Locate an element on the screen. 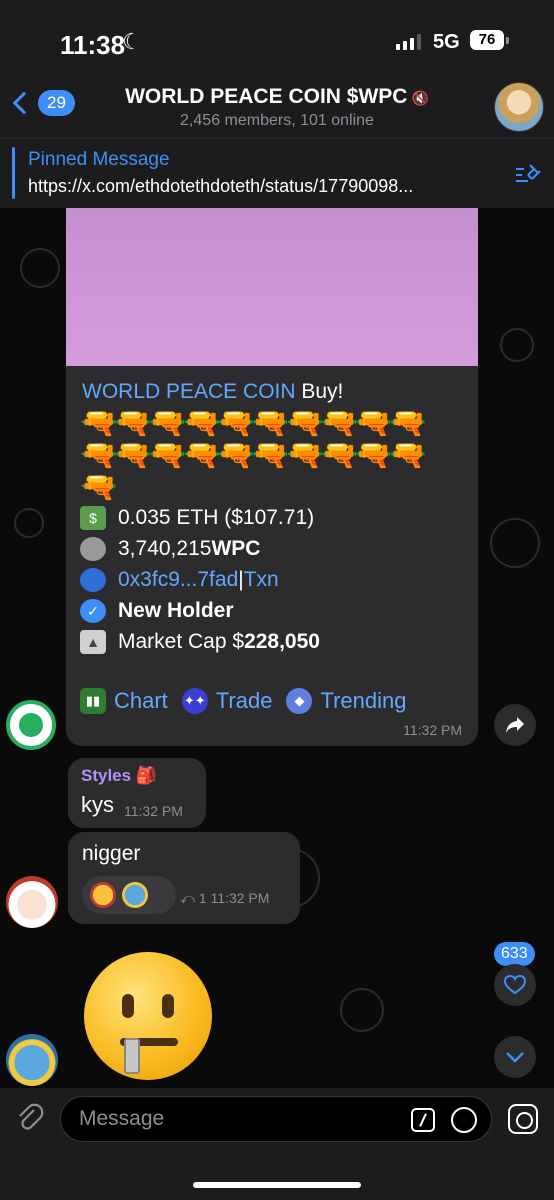  sparkle-icon: ✦✦ is located at coordinates (194, 701).